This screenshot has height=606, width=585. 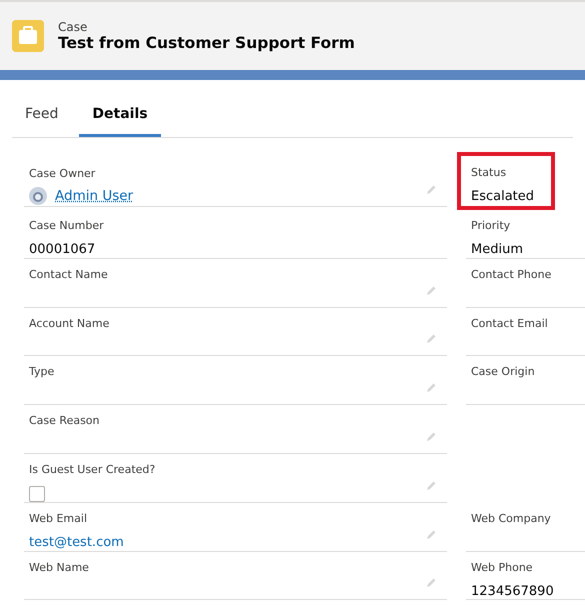 I want to click on avatar-icon, so click(x=38, y=196).